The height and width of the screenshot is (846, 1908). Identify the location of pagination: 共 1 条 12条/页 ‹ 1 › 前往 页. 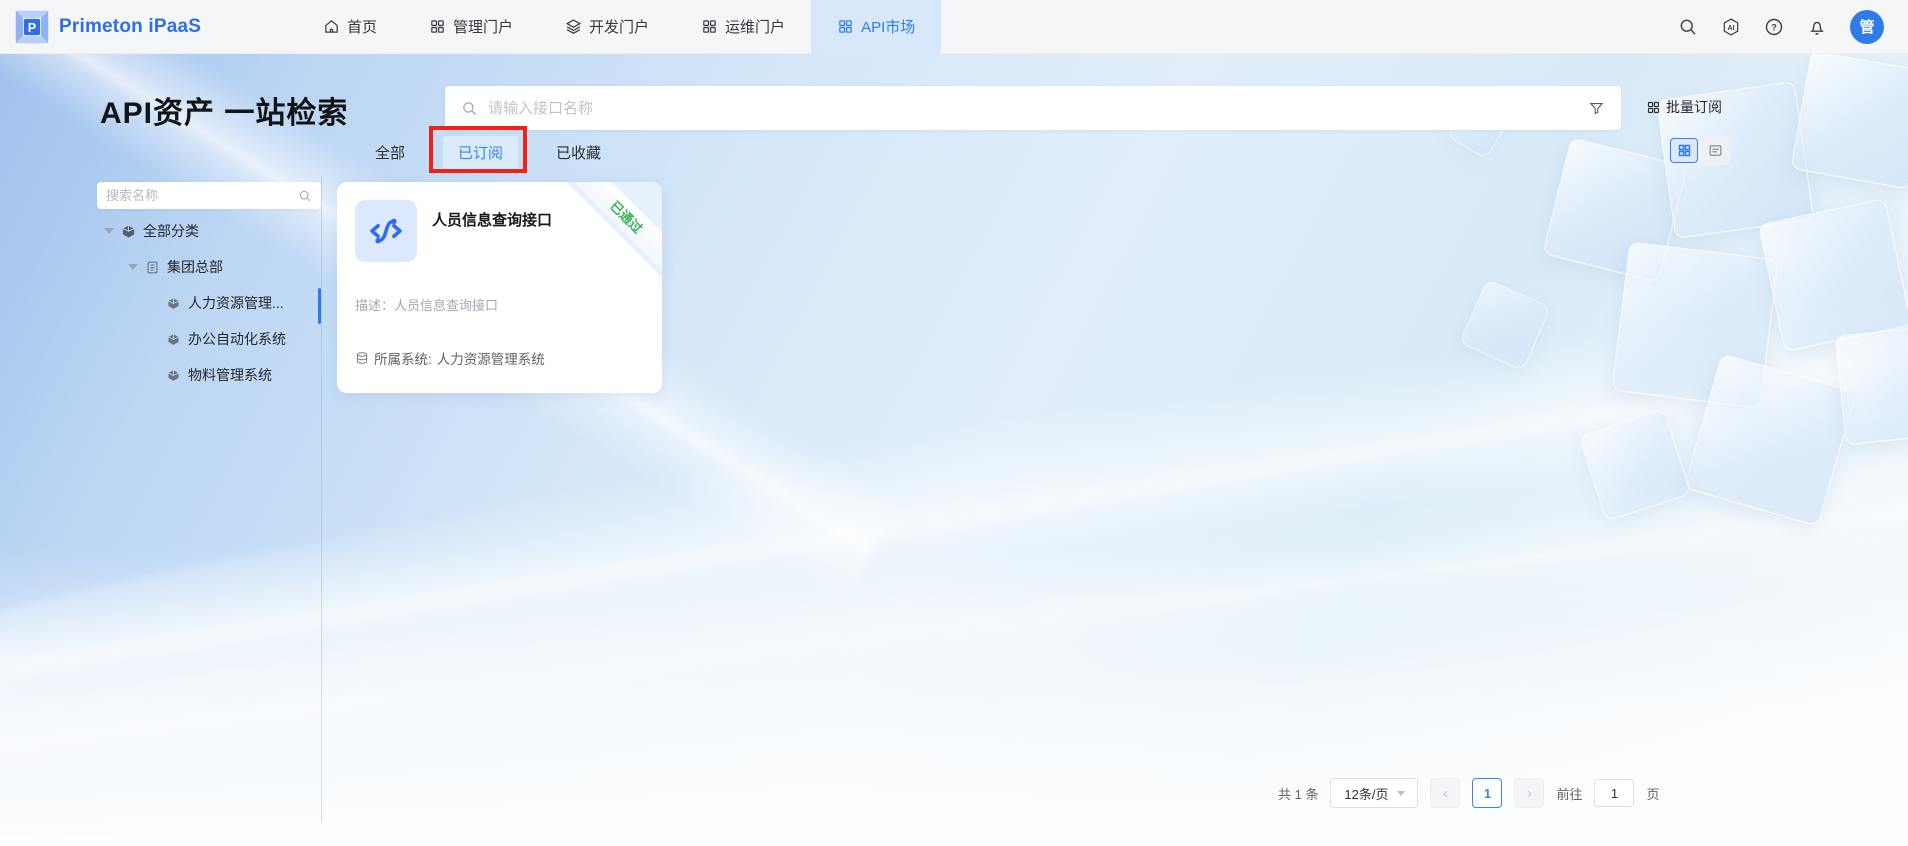
(1469, 793).